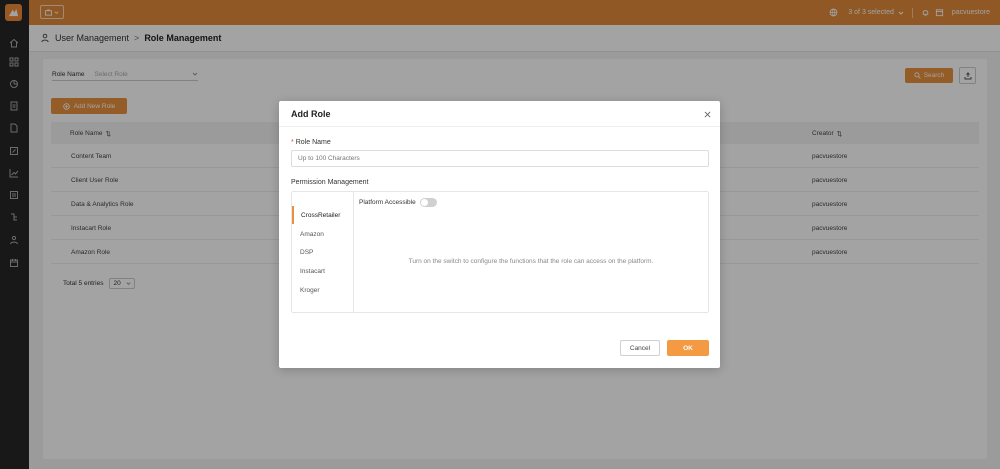 The height and width of the screenshot is (469, 1000). Describe the element at coordinates (330, 182) in the screenshot. I see `permission-label: Permission Management` at that location.